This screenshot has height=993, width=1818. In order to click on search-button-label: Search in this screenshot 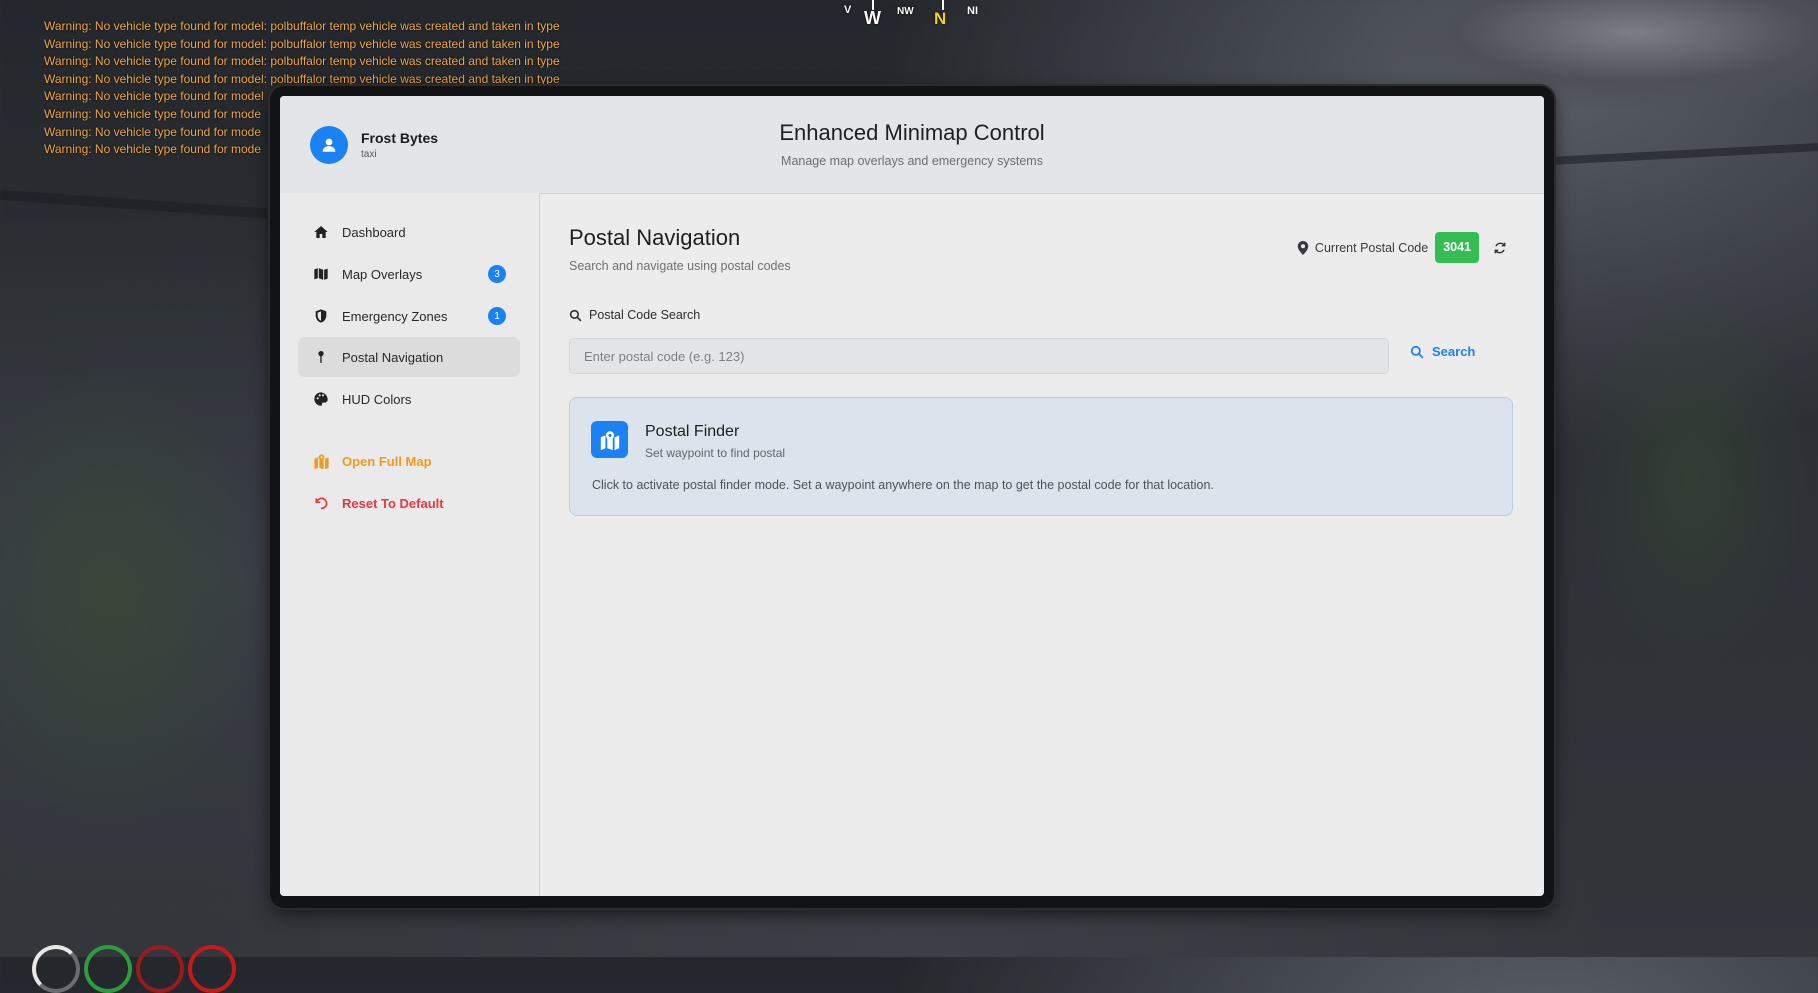, I will do `click(1454, 351)`.